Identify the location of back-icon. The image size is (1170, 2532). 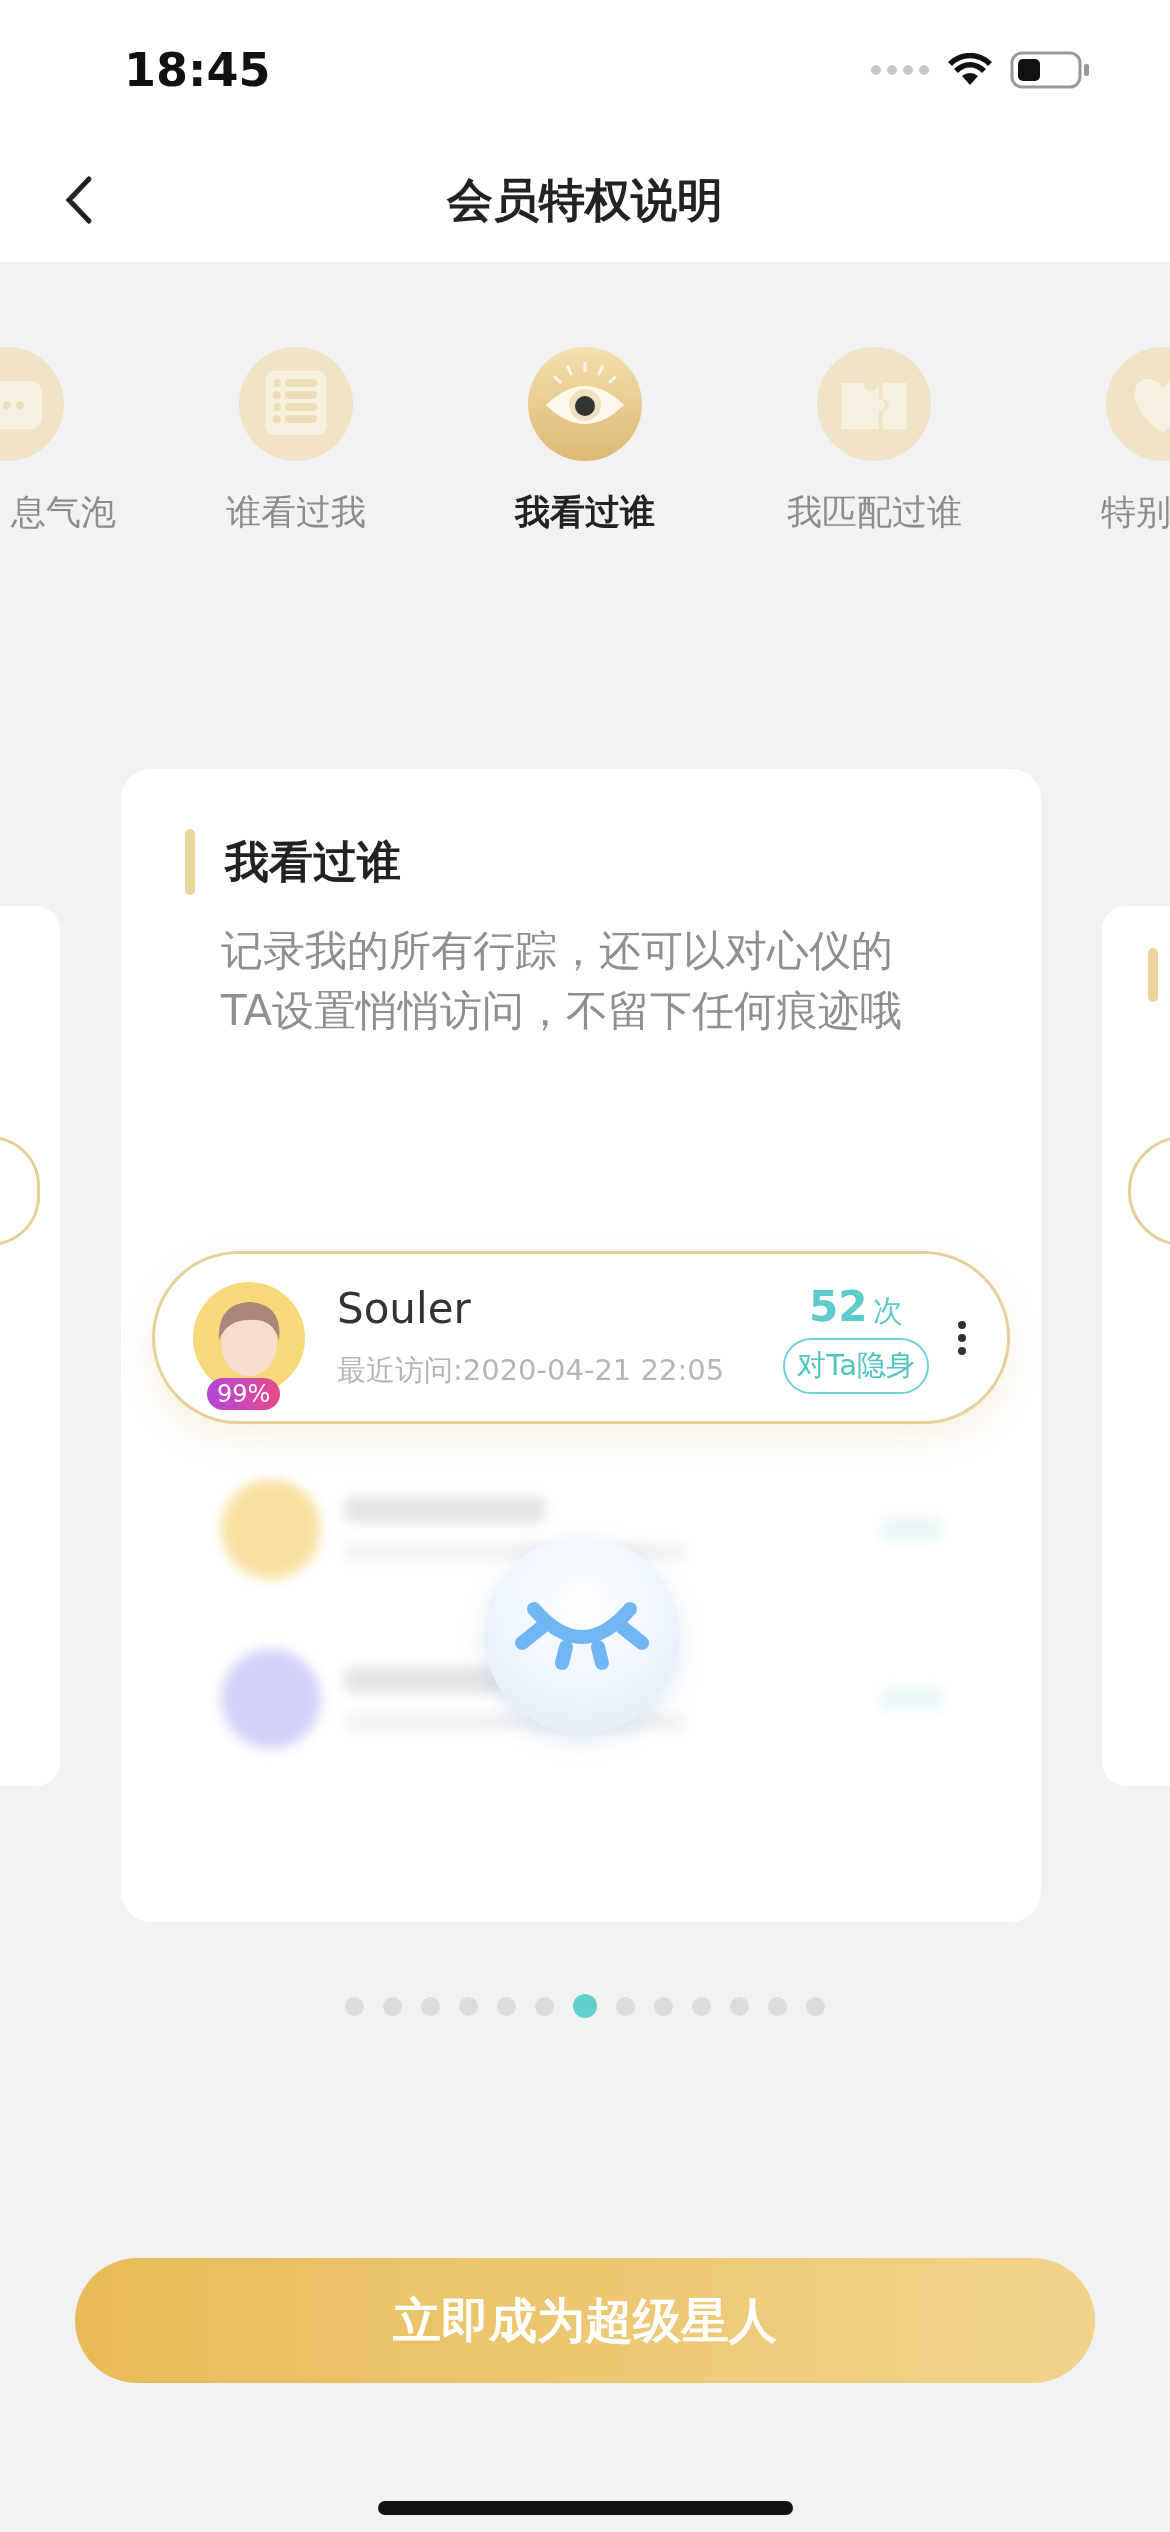
(78, 200).